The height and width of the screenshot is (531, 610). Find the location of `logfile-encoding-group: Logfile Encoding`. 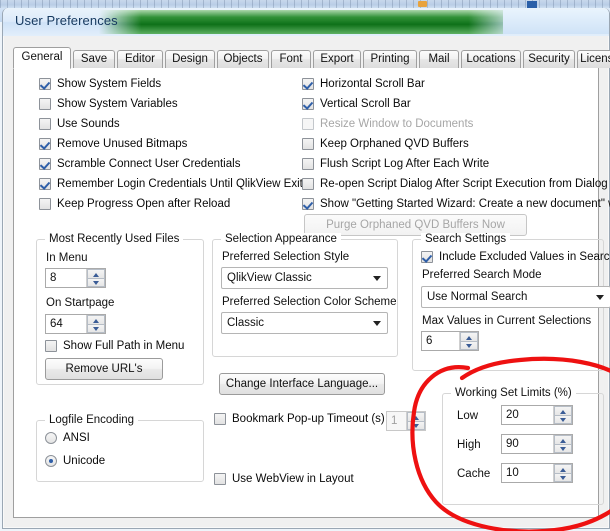

logfile-encoding-group: Logfile Encoding is located at coordinates (120, 448).